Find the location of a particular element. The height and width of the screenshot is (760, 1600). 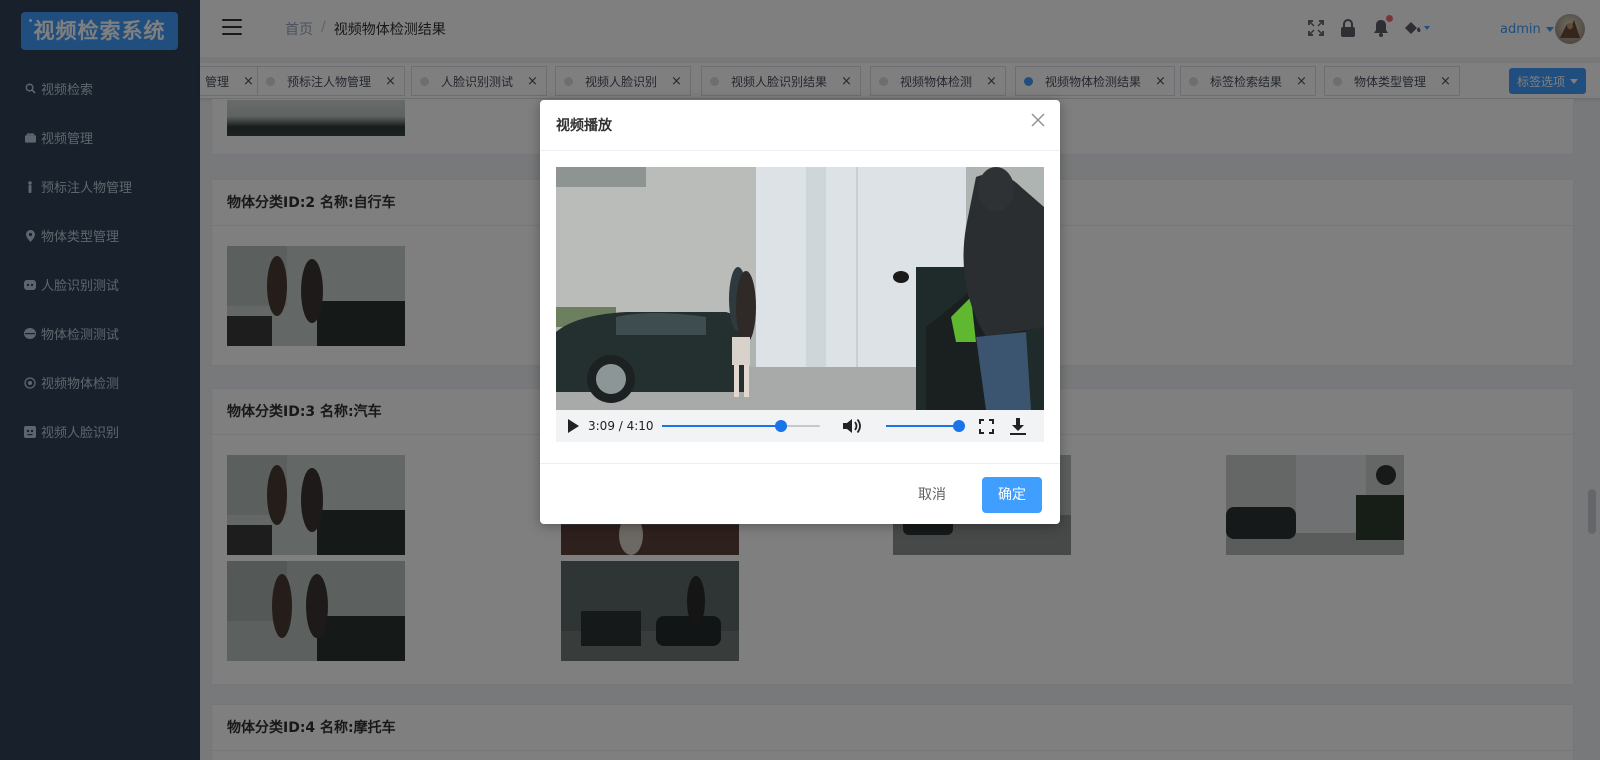

confirm-button: 确定 is located at coordinates (1012, 495).